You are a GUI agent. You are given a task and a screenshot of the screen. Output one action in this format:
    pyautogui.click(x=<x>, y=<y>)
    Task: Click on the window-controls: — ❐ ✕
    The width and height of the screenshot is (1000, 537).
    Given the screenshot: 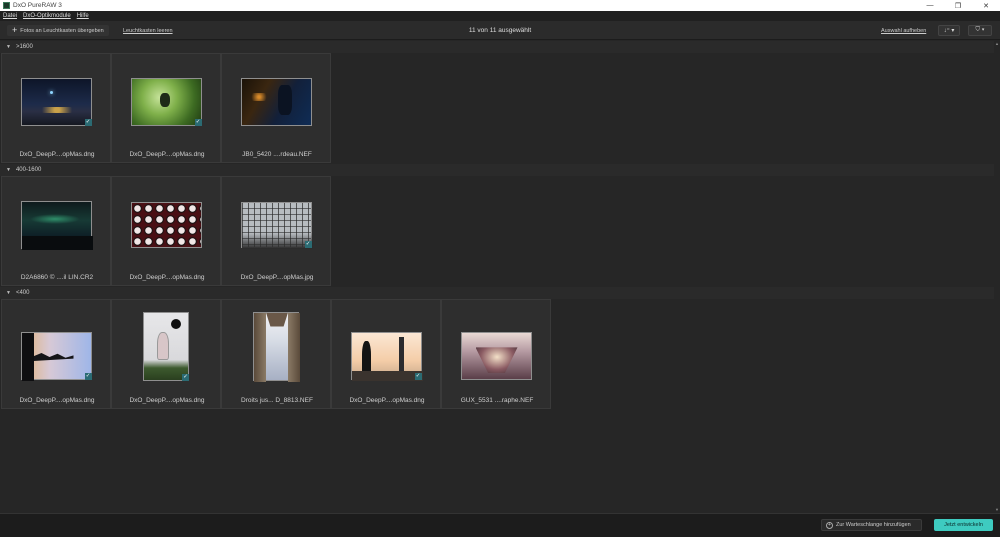 What is the action you would take?
    pyautogui.click(x=958, y=5)
    